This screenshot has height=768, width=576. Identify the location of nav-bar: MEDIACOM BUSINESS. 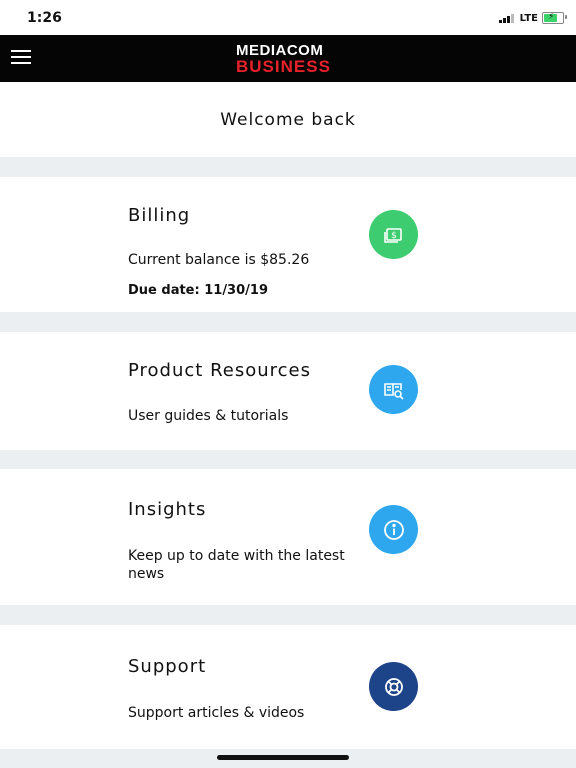
(288, 58).